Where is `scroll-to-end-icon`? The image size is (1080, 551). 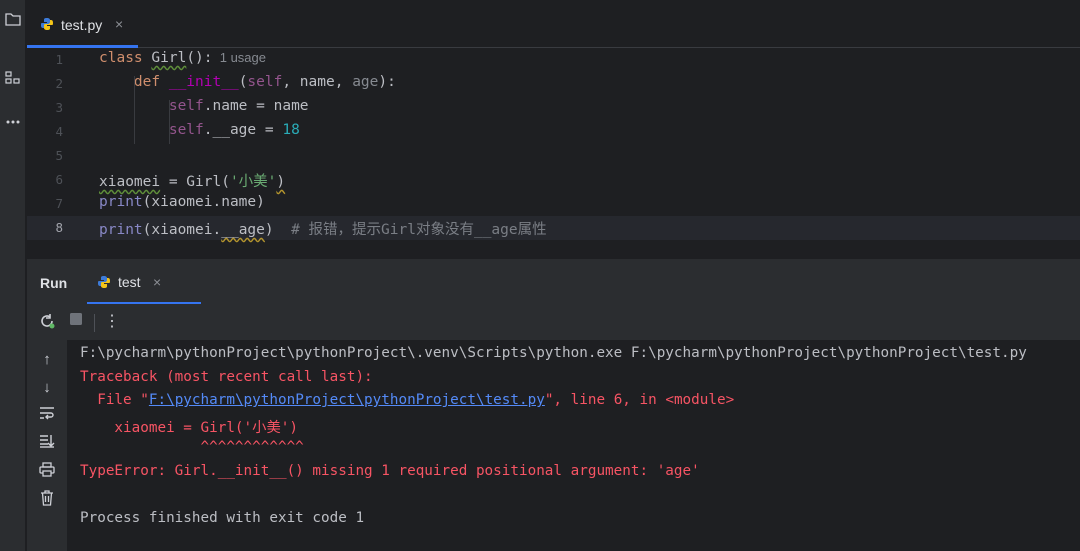 scroll-to-end-icon is located at coordinates (47, 444).